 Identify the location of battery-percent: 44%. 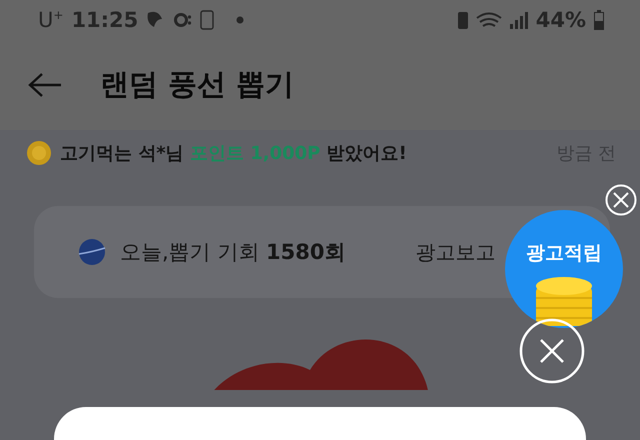
(561, 20).